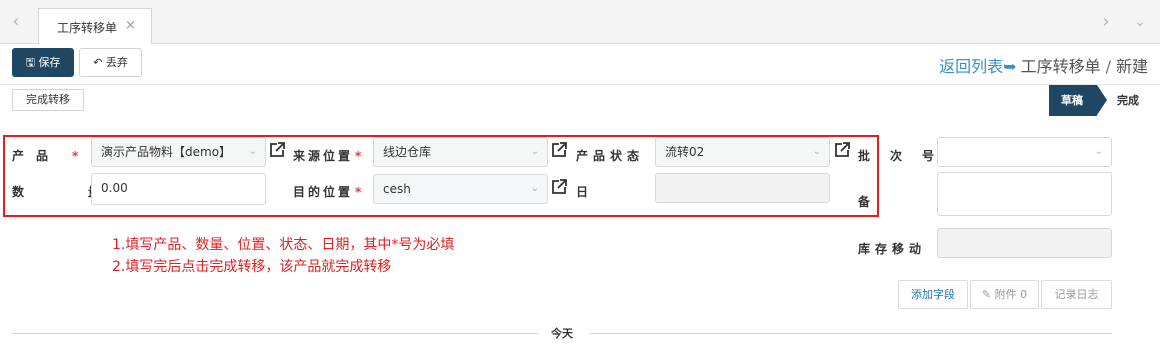 Image resolution: width=1160 pixels, height=354 pixels. What do you see at coordinates (580, 100) in the screenshot?
I see `status-bar: 完成转移 草稿 完成` at bounding box center [580, 100].